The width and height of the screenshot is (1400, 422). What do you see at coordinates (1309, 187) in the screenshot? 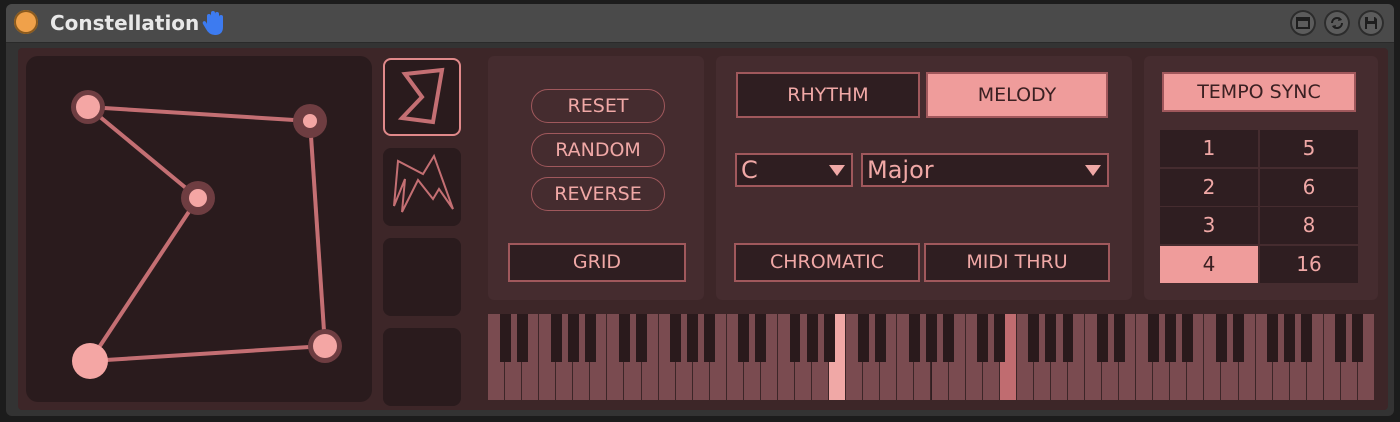
I see `tempo-cell-6: 6` at bounding box center [1309, 187].